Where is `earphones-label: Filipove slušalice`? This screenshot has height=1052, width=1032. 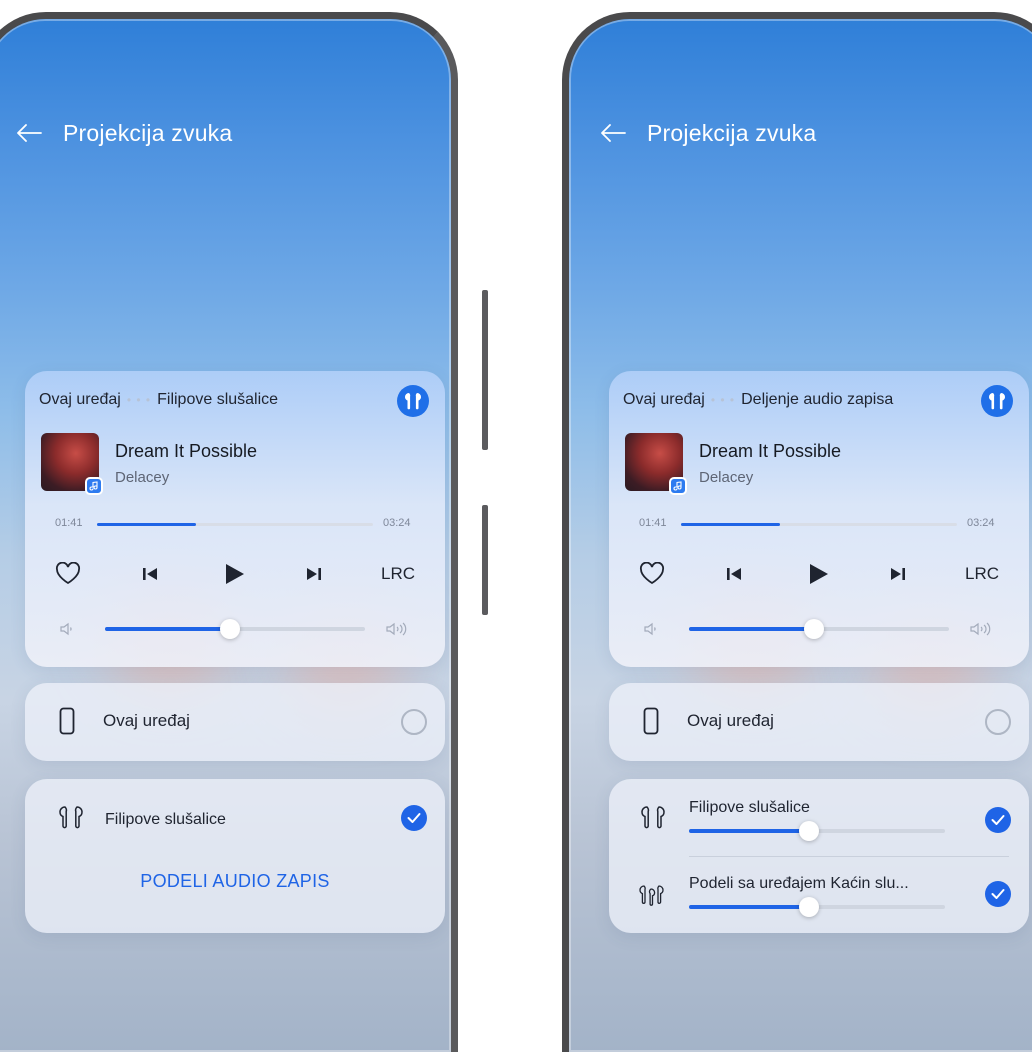 earphones-label: Filipove slušalice is located at coordinates (165, 819).